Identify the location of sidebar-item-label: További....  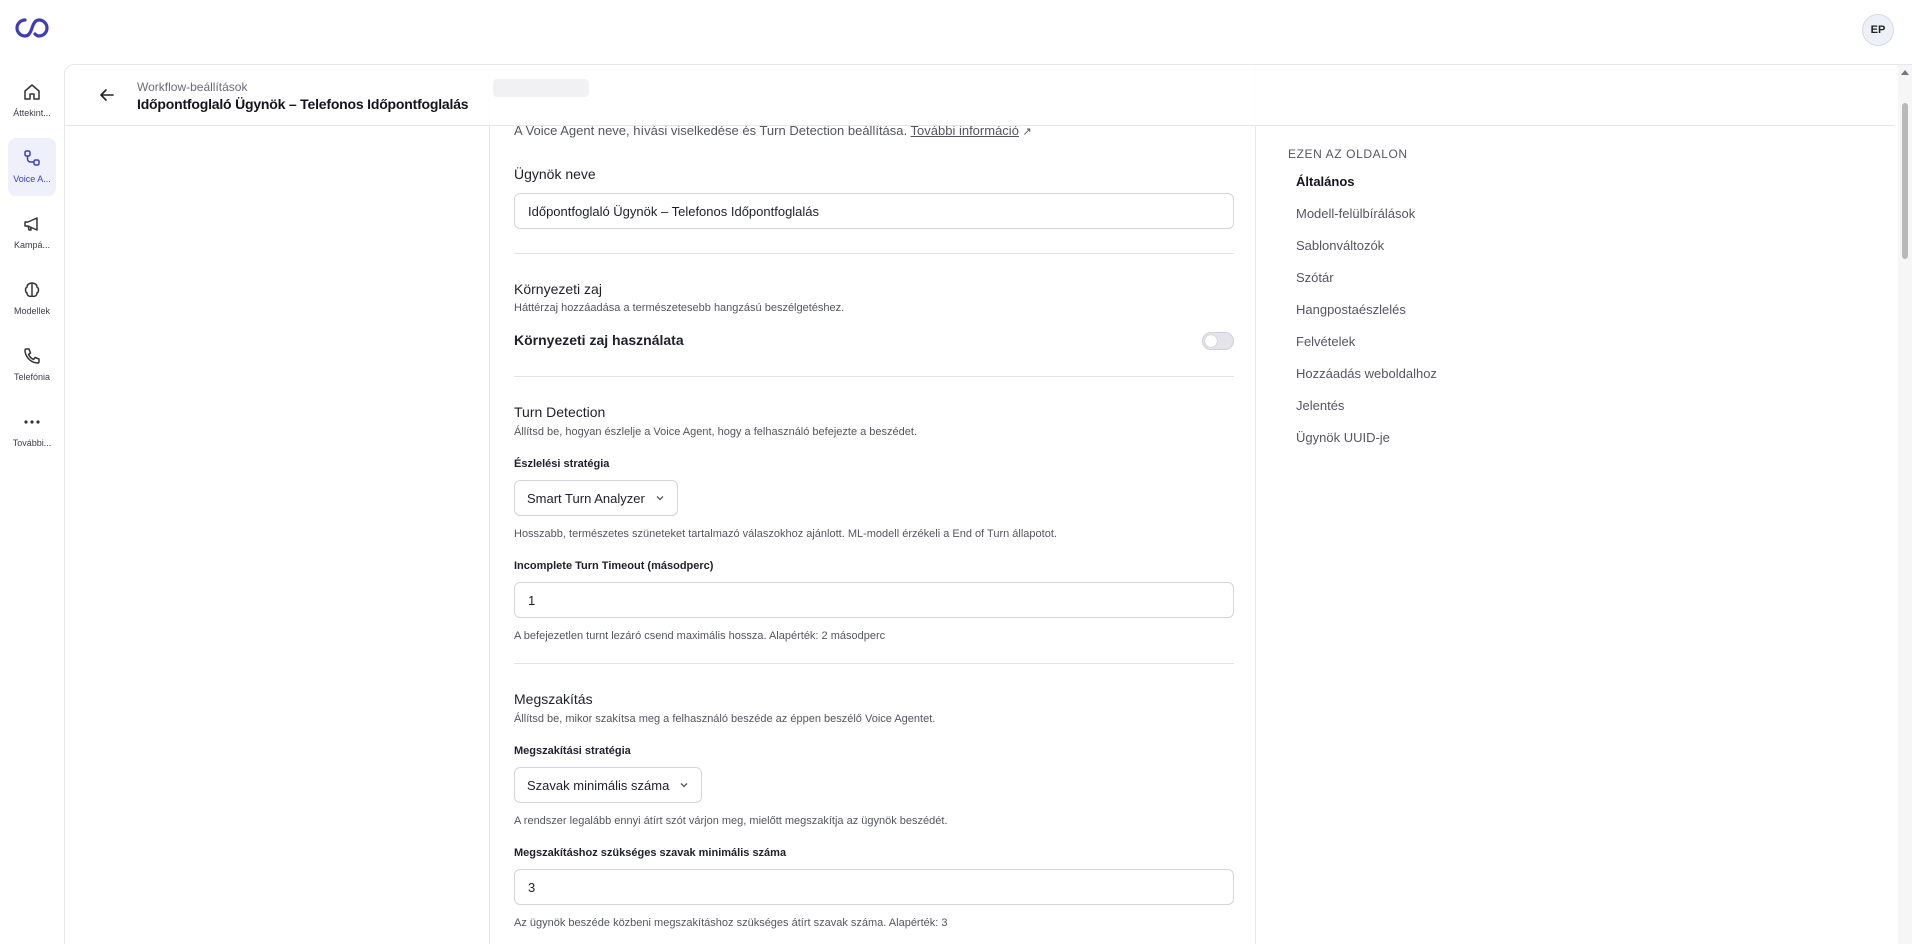
(32, 443).